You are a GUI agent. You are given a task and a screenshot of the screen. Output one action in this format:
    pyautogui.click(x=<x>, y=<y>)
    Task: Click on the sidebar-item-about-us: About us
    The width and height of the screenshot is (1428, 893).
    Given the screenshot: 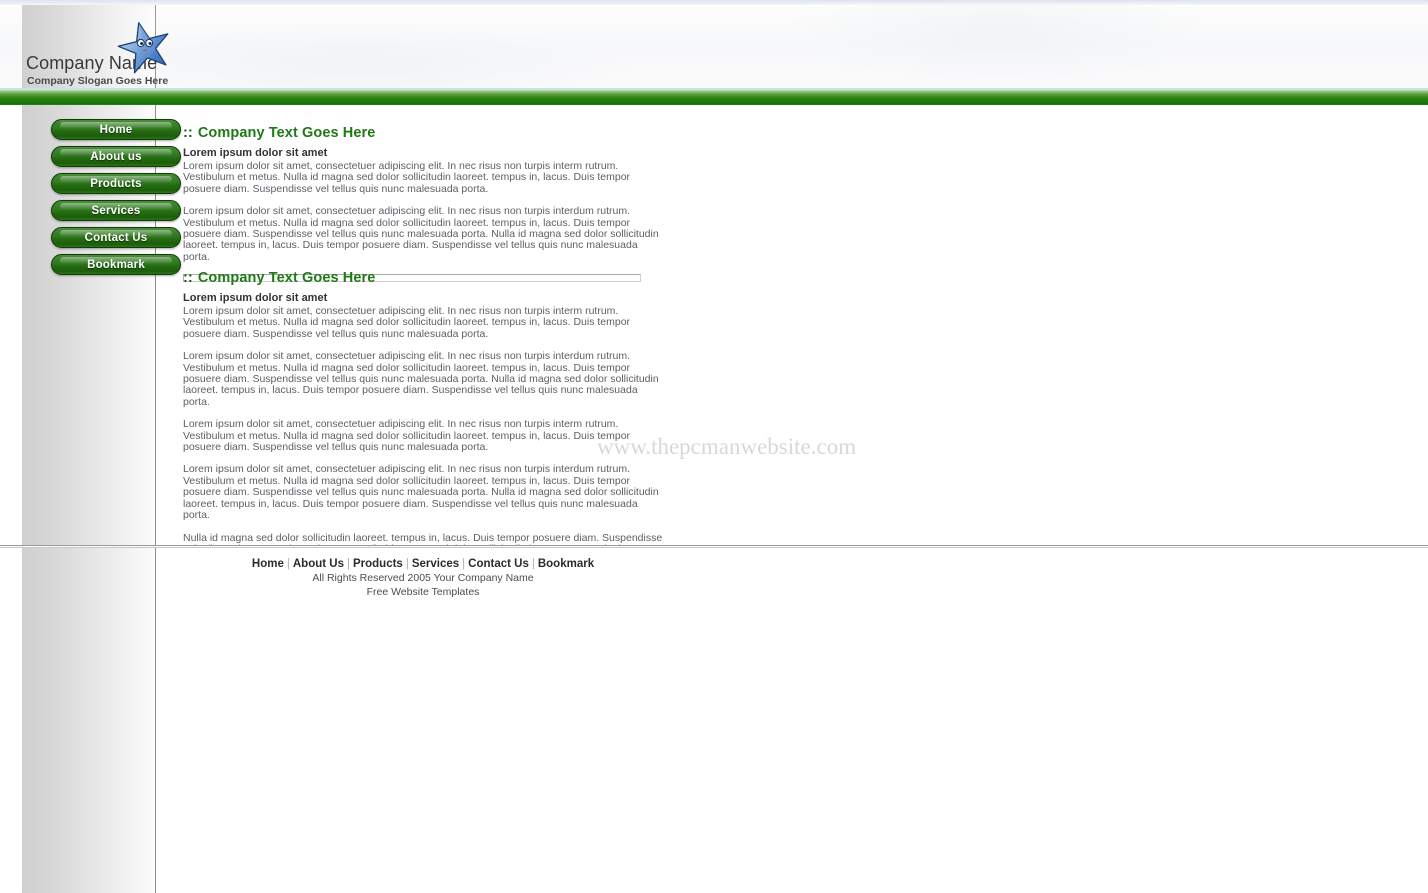 What is the action you would take?
    pyautogui.click(x=116, y=156)
    